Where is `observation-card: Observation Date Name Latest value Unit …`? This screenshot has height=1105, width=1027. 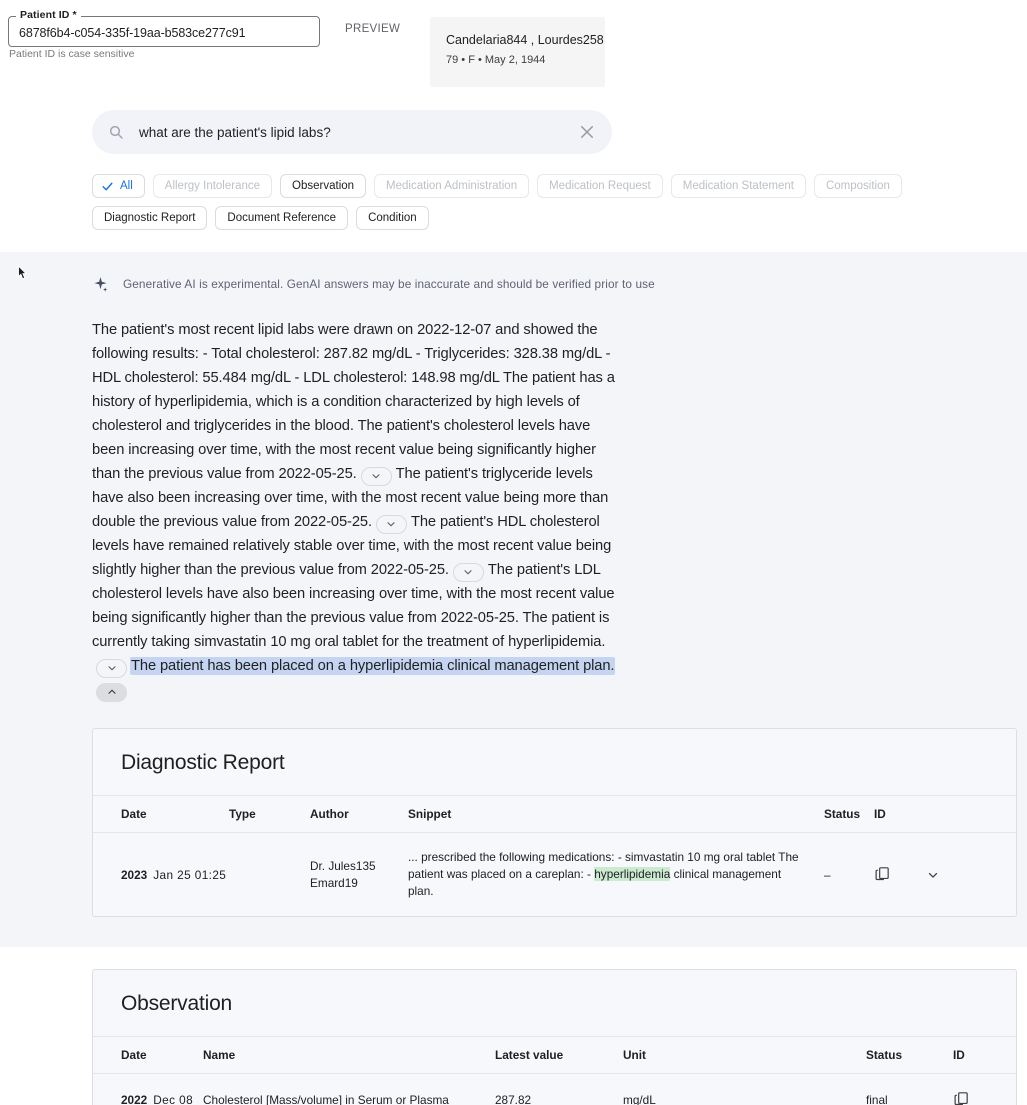
observation-card: Observation Date Name Latest value Unit … is located at coordinates (554, 1037).